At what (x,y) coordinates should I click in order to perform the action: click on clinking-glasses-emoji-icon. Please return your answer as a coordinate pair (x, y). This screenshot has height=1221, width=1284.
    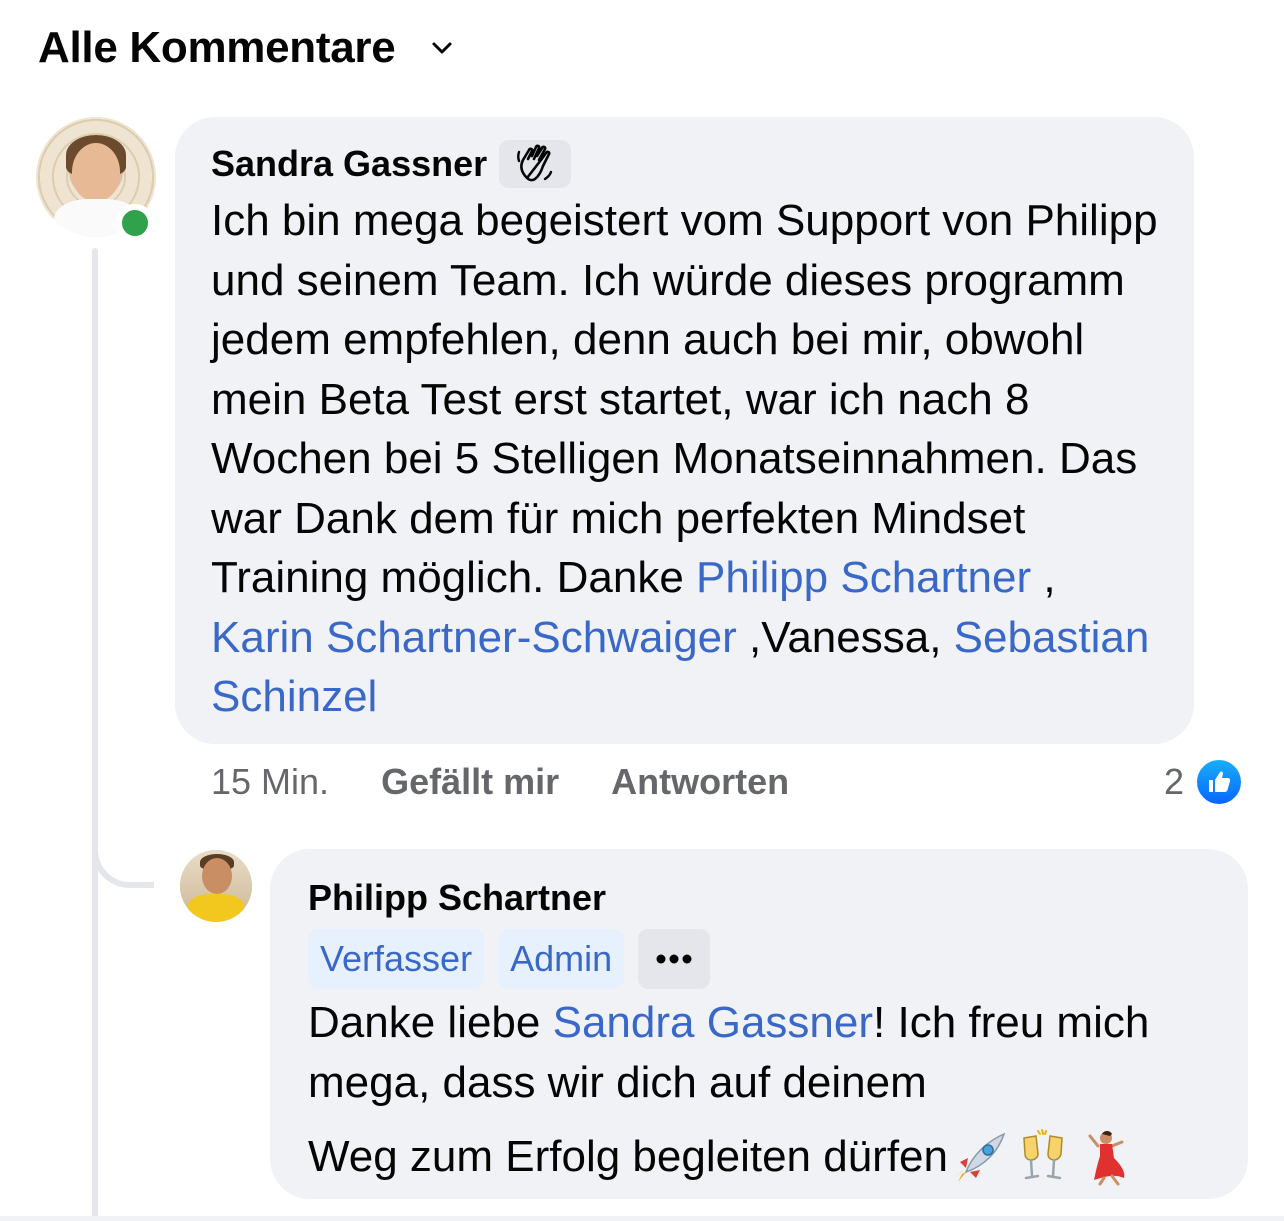
    Looking at the image, I should click on (1043, 1157).